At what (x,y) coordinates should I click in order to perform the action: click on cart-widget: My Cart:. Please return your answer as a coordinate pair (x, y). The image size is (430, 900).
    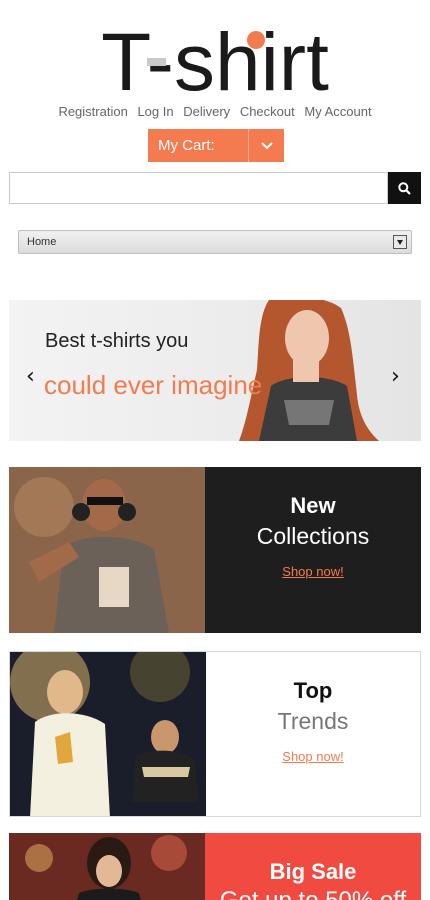
    Looking at the image, I should click on (216, 145).